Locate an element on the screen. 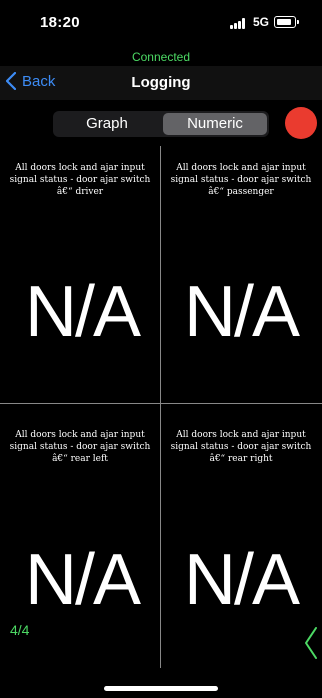 The image size is (322, 698). home-indicator is located at coordinates (161, 688).